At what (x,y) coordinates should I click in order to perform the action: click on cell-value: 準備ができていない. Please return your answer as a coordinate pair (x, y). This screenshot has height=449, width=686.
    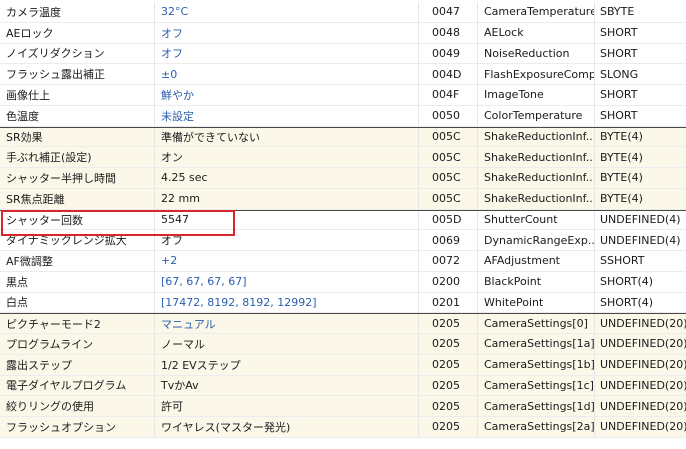
    Looking at the image, I should click on (287, 137).